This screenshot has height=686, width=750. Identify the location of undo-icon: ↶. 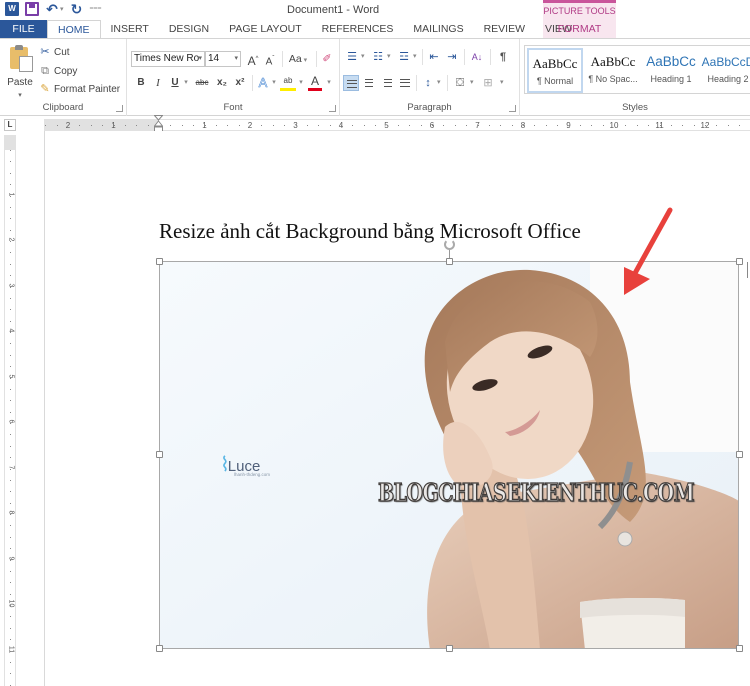
(52, 9).